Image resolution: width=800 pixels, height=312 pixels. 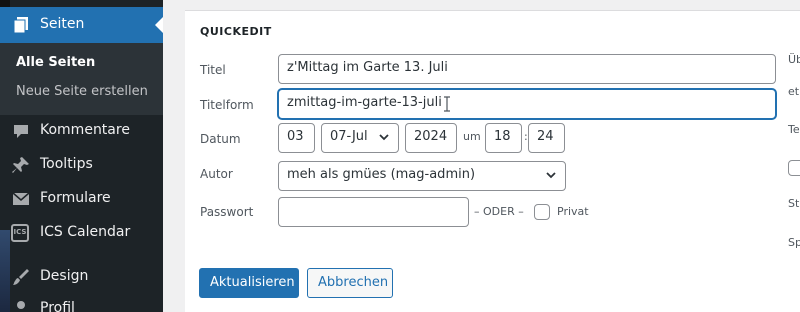 I want to click on private-label: Privat, so click(x=573, y=211).